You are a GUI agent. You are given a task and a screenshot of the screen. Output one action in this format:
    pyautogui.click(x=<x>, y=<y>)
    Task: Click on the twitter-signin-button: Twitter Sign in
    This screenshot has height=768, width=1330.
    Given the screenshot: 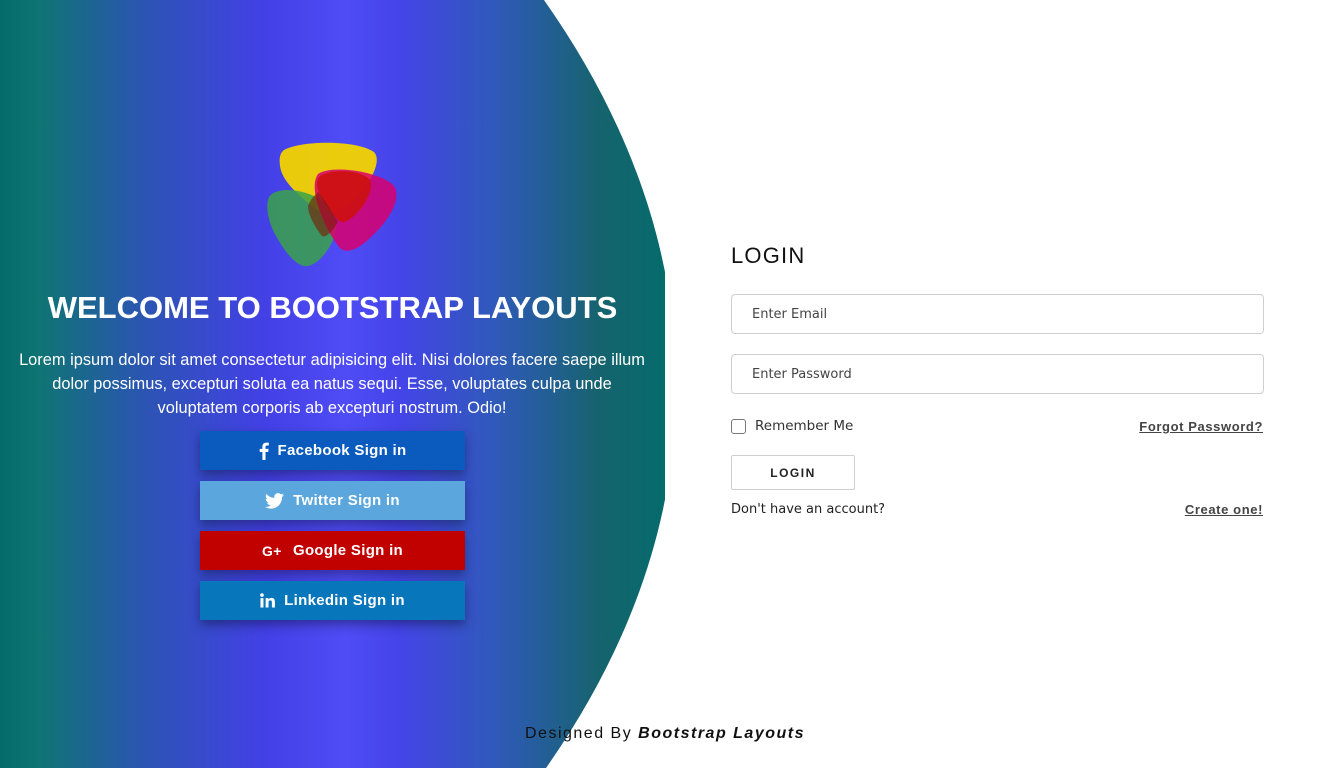 What is the action you would take?
    pyautogui.click(x=332, y=500)
    